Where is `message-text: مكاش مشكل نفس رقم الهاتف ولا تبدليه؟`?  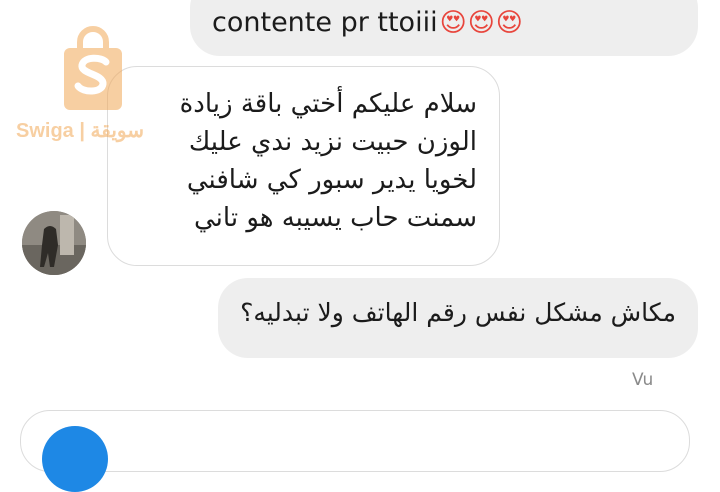 message-text: مكاش مشكل نفس رقم الهاتف ولا تبدليه؟ is located at coordinates (458, 312).